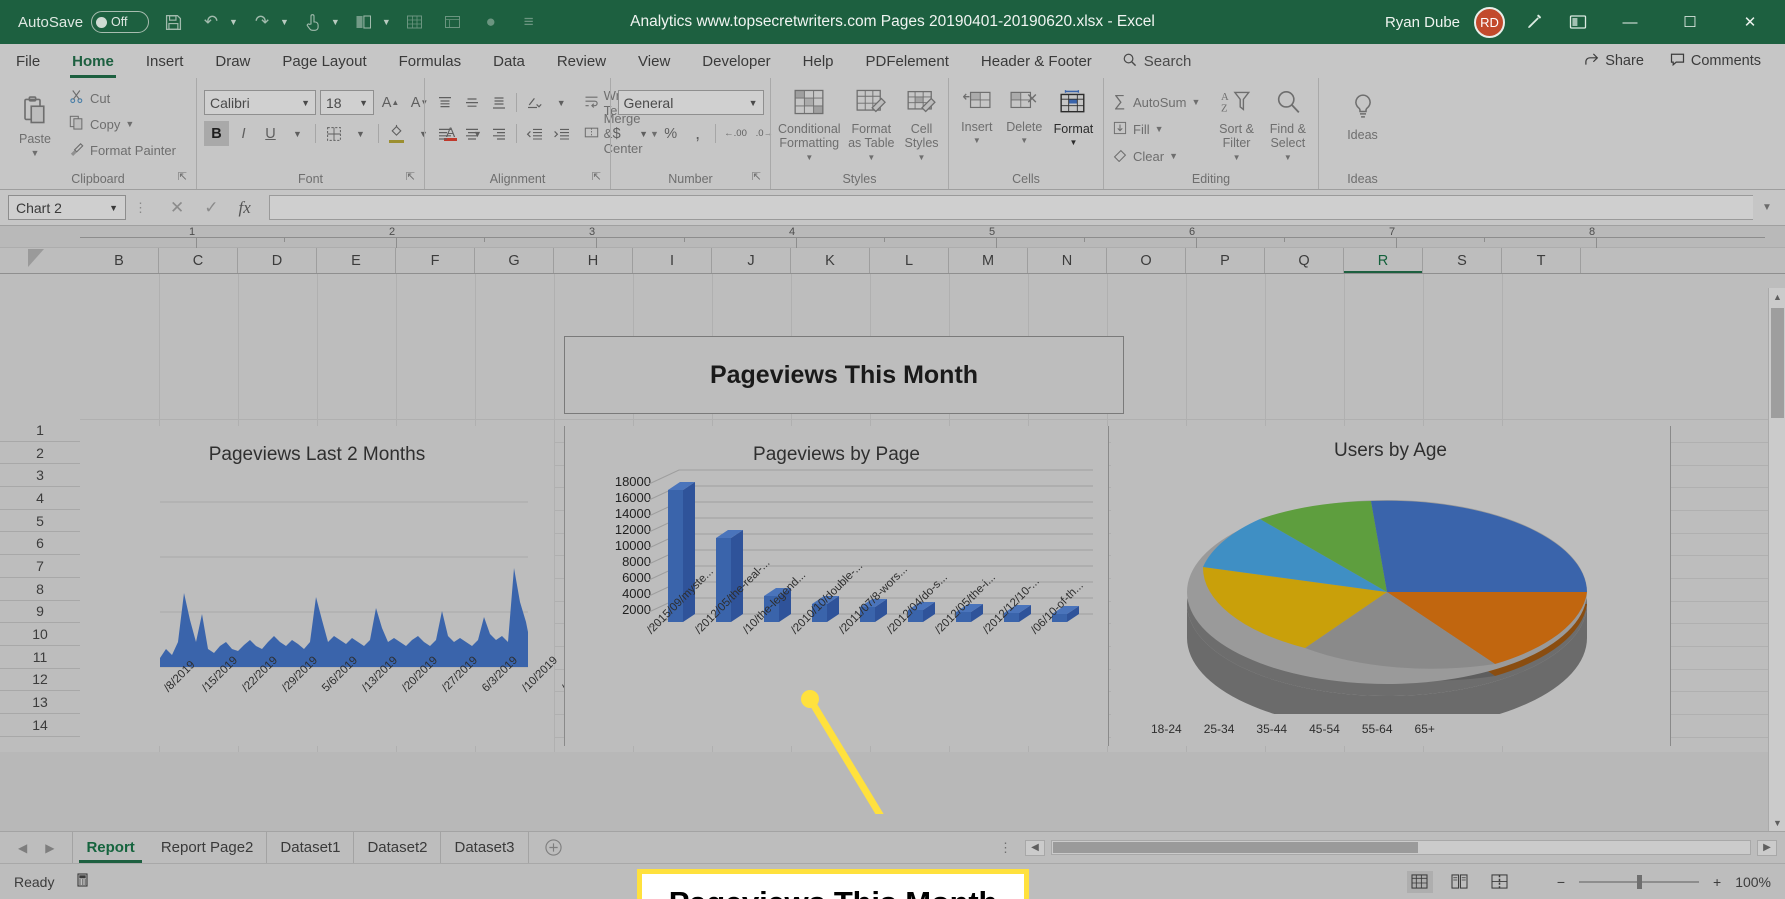  What do you see at coordinates (305, 103) in the screenshot?
I see `font-name-caret-icon: ▼` at bounding box center [305, 103].